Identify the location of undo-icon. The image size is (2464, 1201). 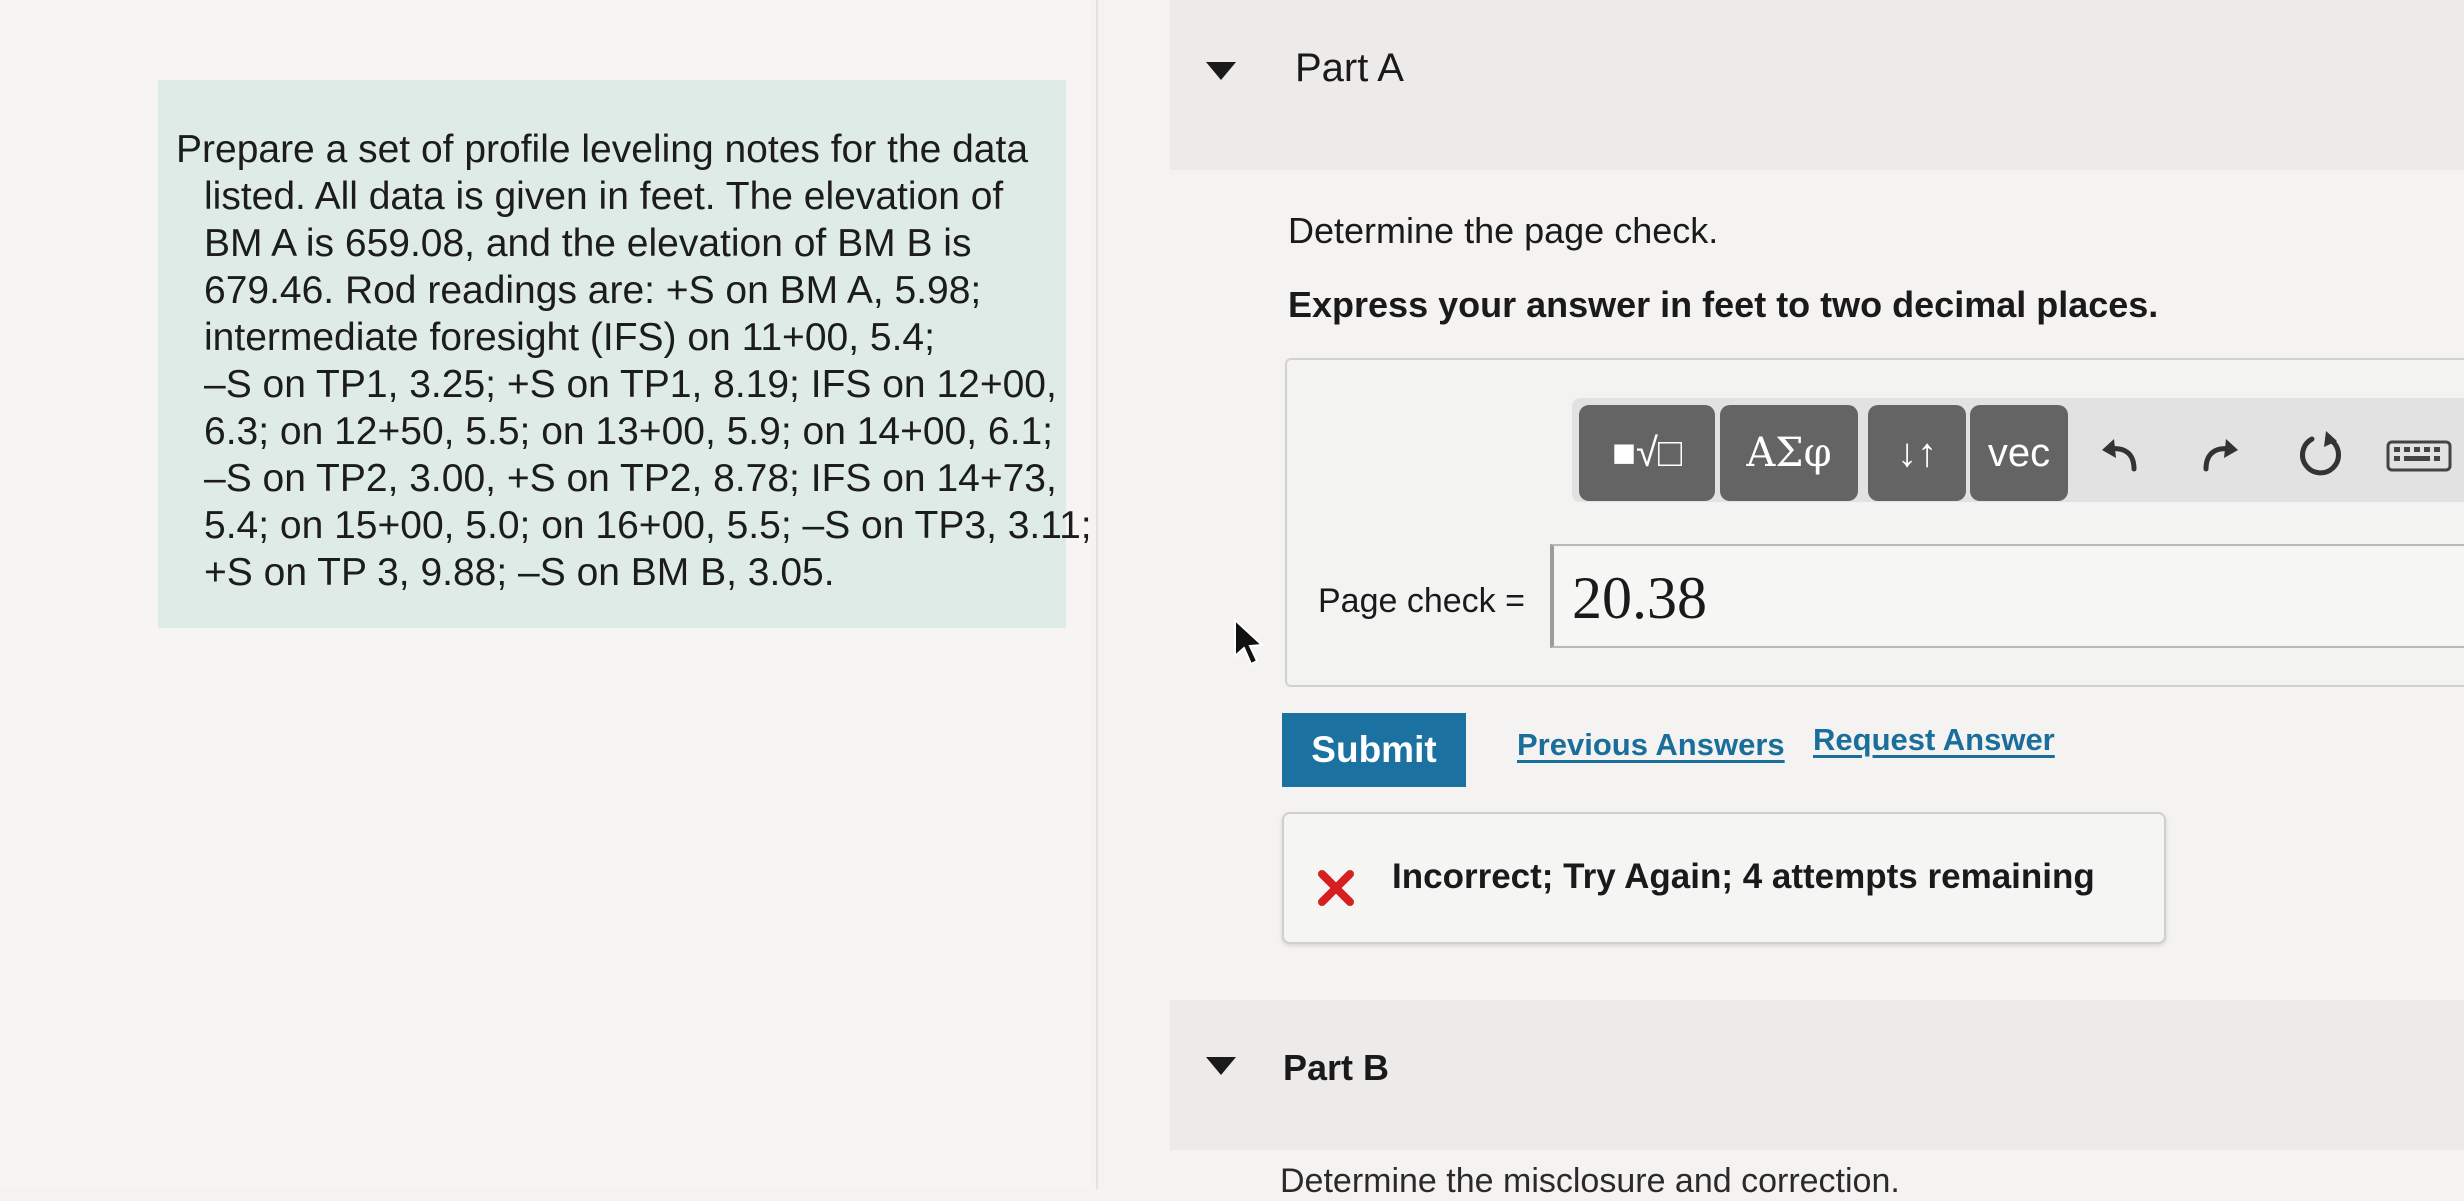
(2120, 455).